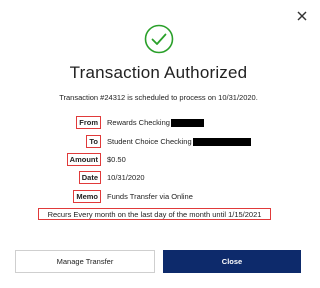 This screenshot has width=320, height=288. What do you see at coordinates (302, 16) in the screenshot?
I see `close-icon` at bounding box center [302, 16].